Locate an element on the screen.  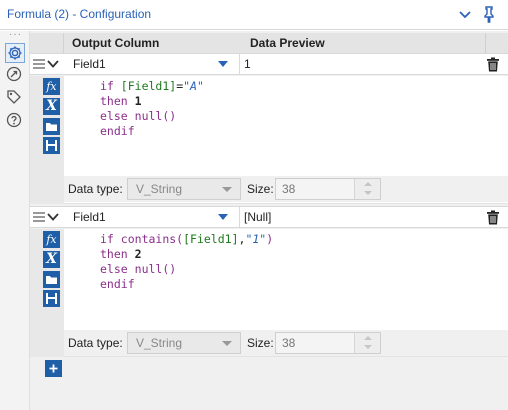
help-icon is located at coordinates (14, 120).